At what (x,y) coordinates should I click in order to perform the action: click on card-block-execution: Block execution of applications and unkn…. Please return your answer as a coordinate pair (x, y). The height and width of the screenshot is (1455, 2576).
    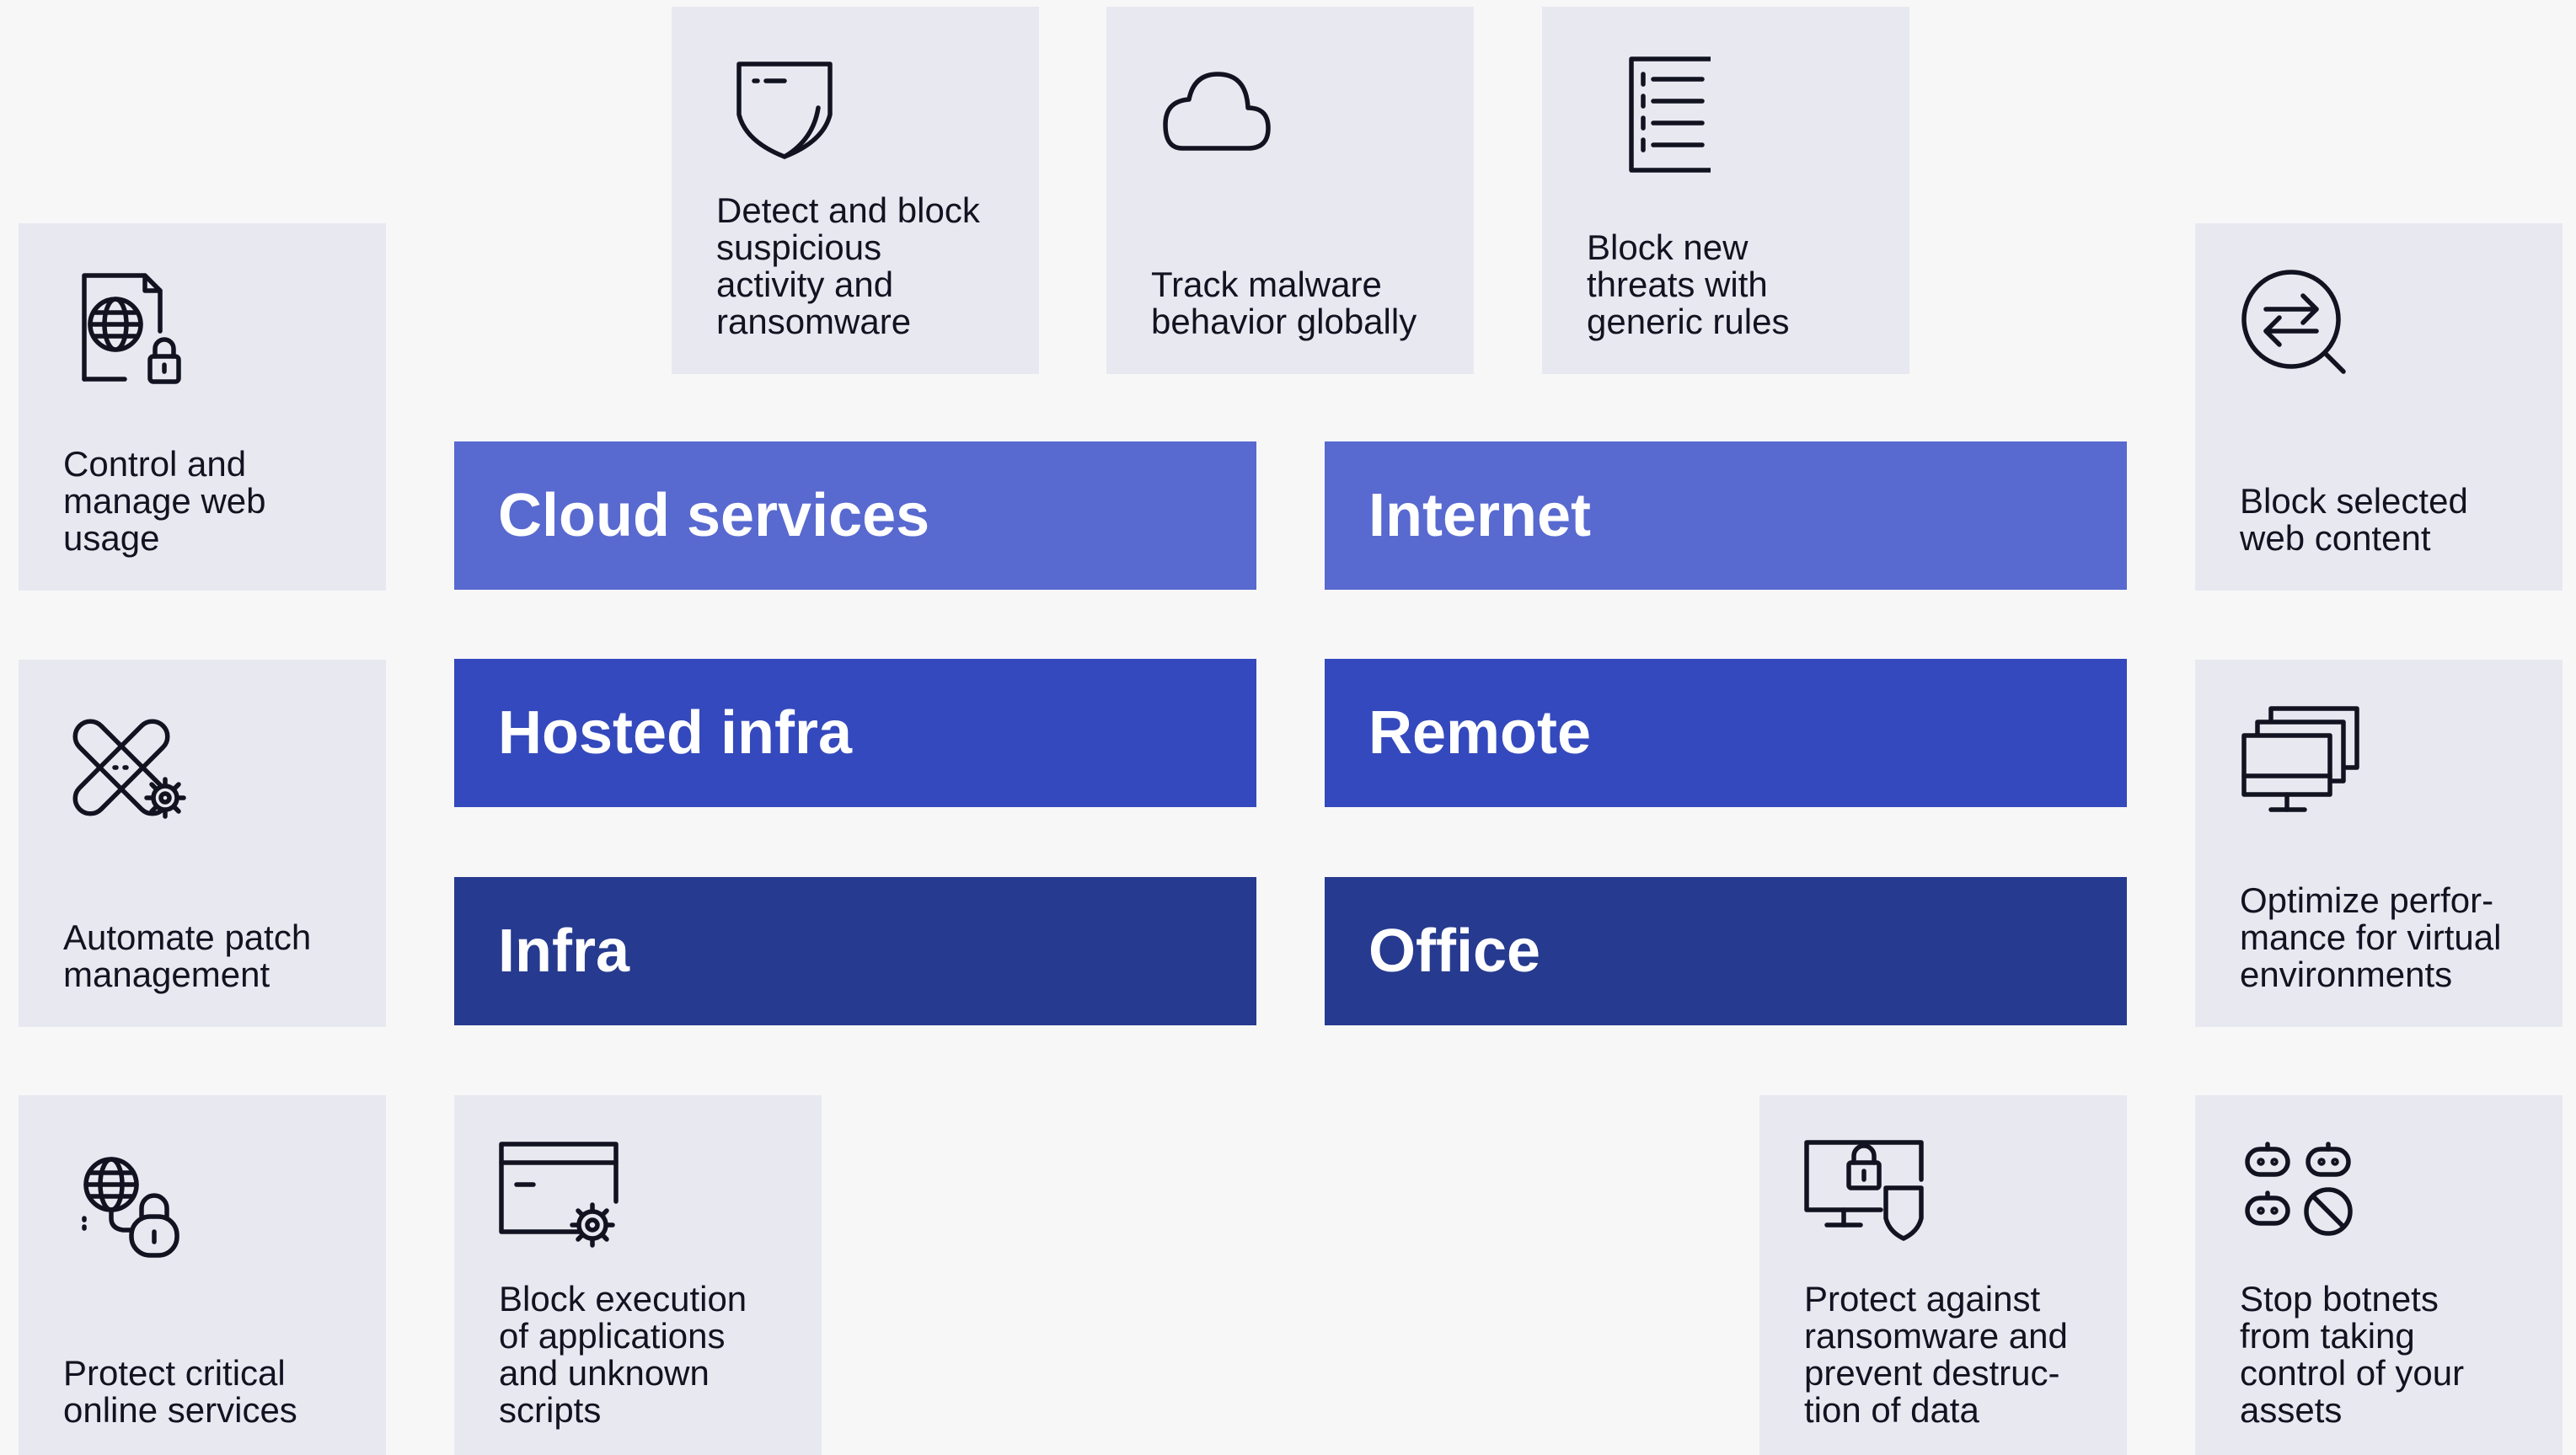
    Looking at the image, I should click on (638, 1275).